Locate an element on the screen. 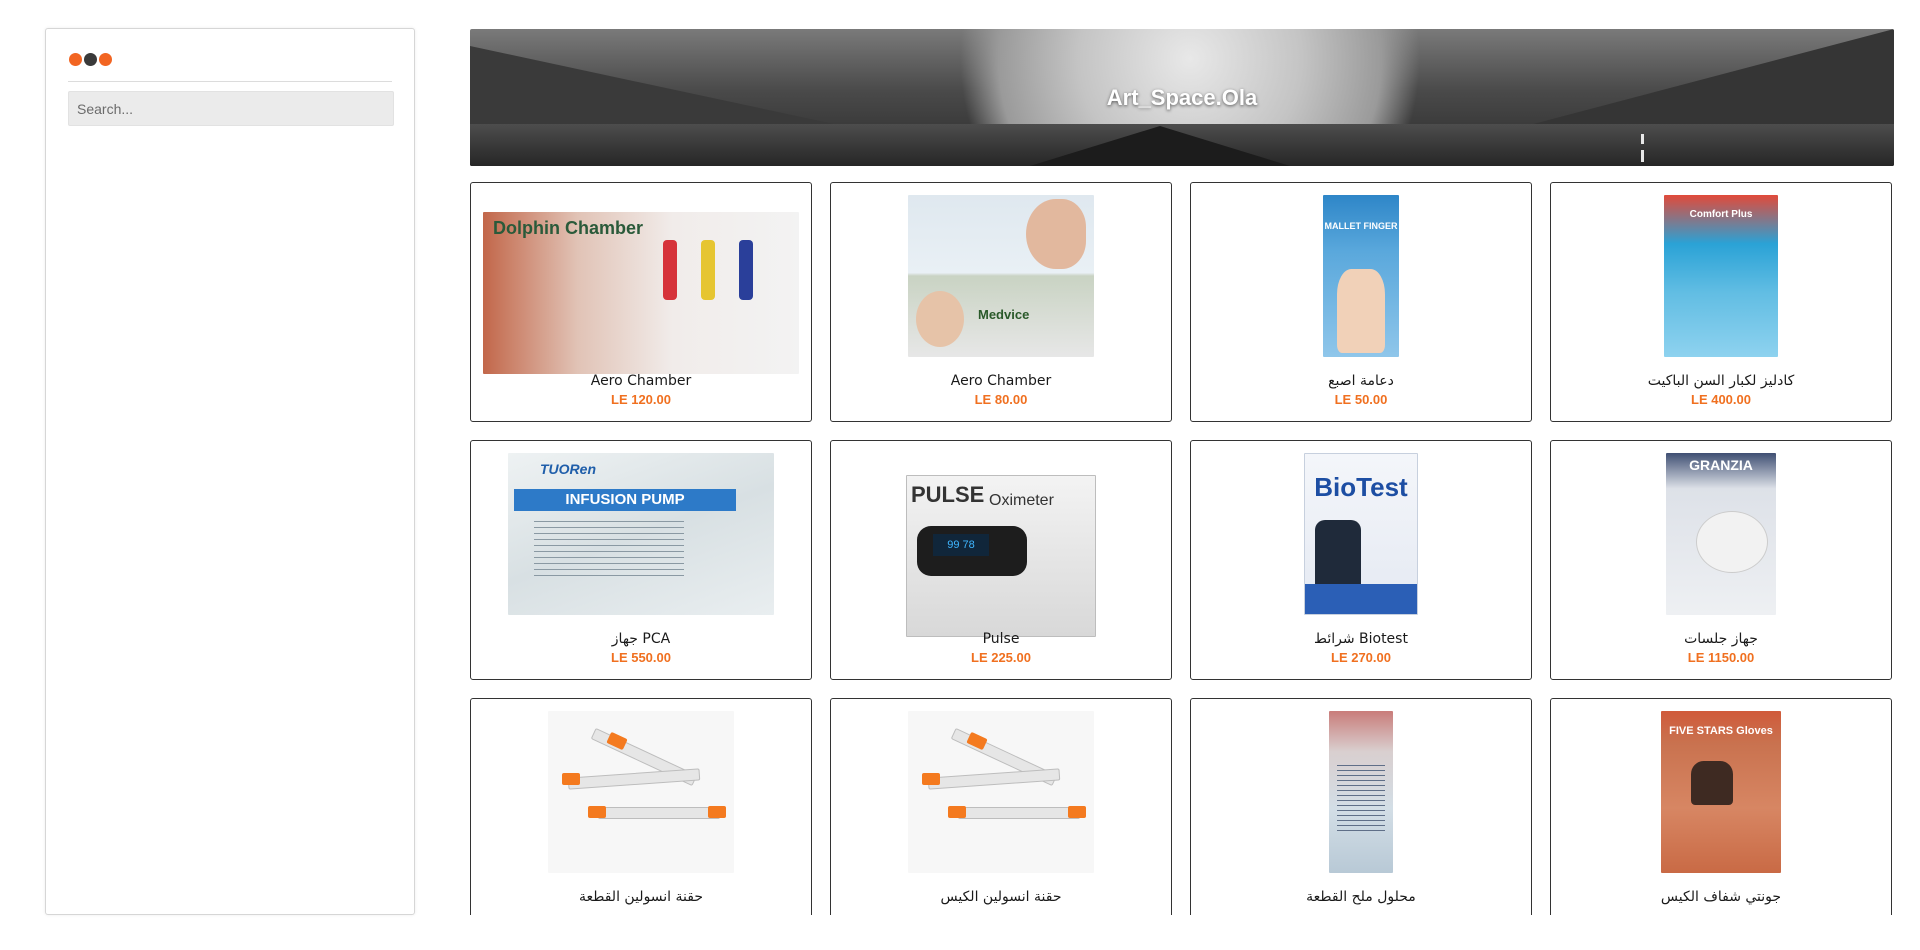 This screenshot has width=1920, height=950. product-image: PULSE Oximeter 99 78 is located at coordinates (1001, 556).